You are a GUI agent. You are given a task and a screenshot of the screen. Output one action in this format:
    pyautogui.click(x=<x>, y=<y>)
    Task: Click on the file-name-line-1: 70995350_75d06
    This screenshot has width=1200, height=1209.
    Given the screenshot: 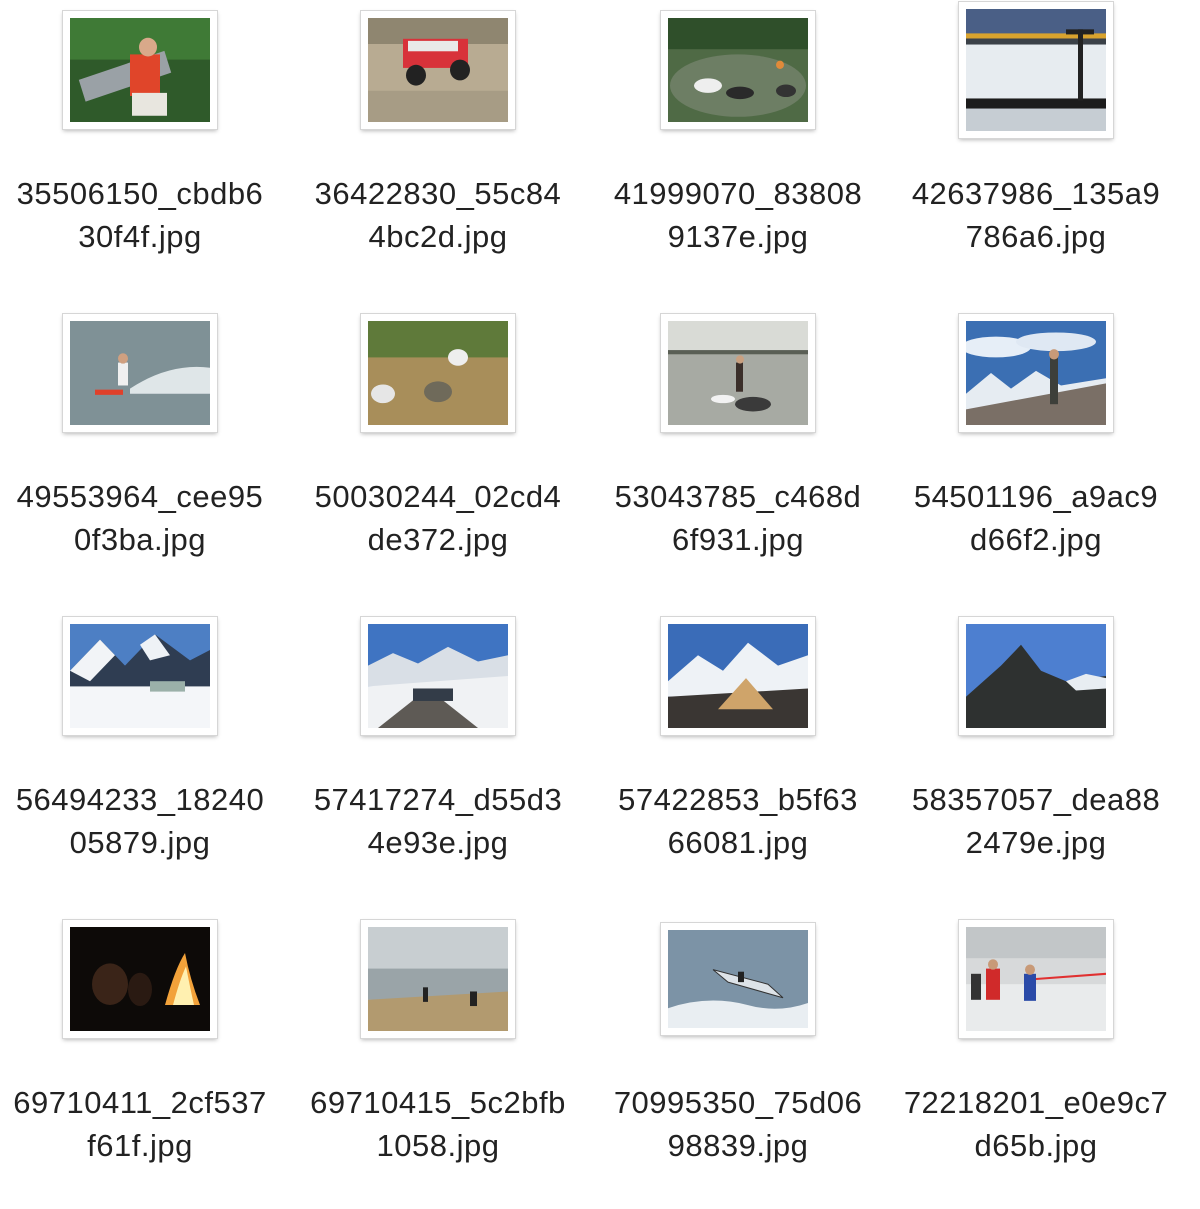 What is the action you would take?
    pyautogui.click(x=738, y=1102)
    